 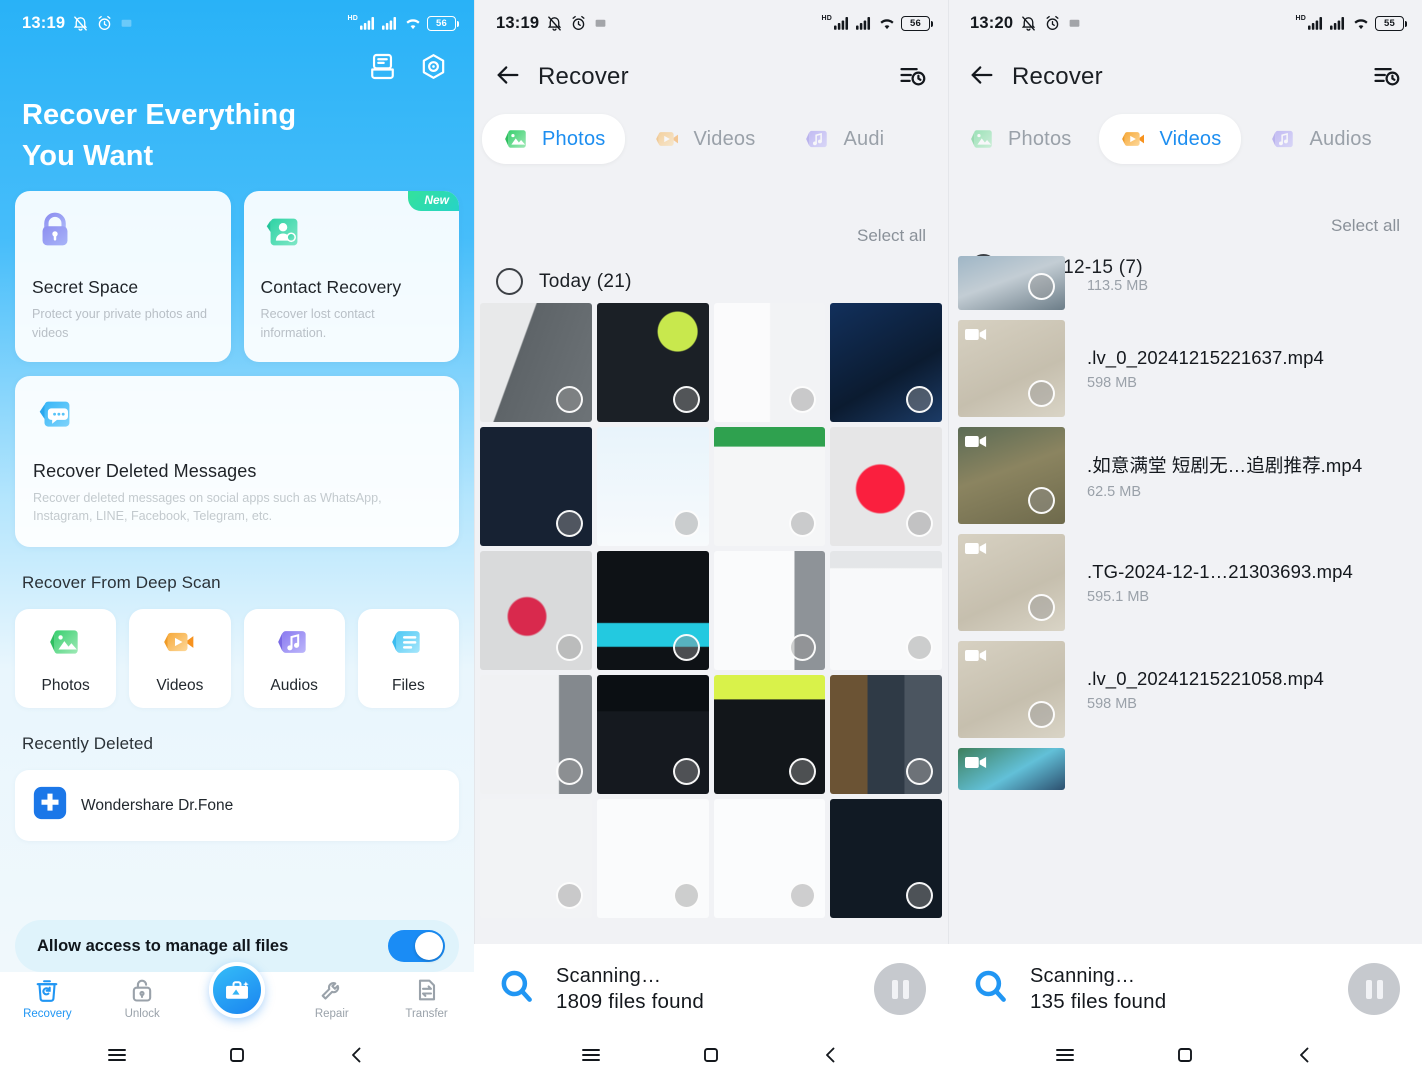 What do you see at coordinates (294, 659) in the screenshot?
I see `tile-audios: Audios` at bounding box center [294, 659].